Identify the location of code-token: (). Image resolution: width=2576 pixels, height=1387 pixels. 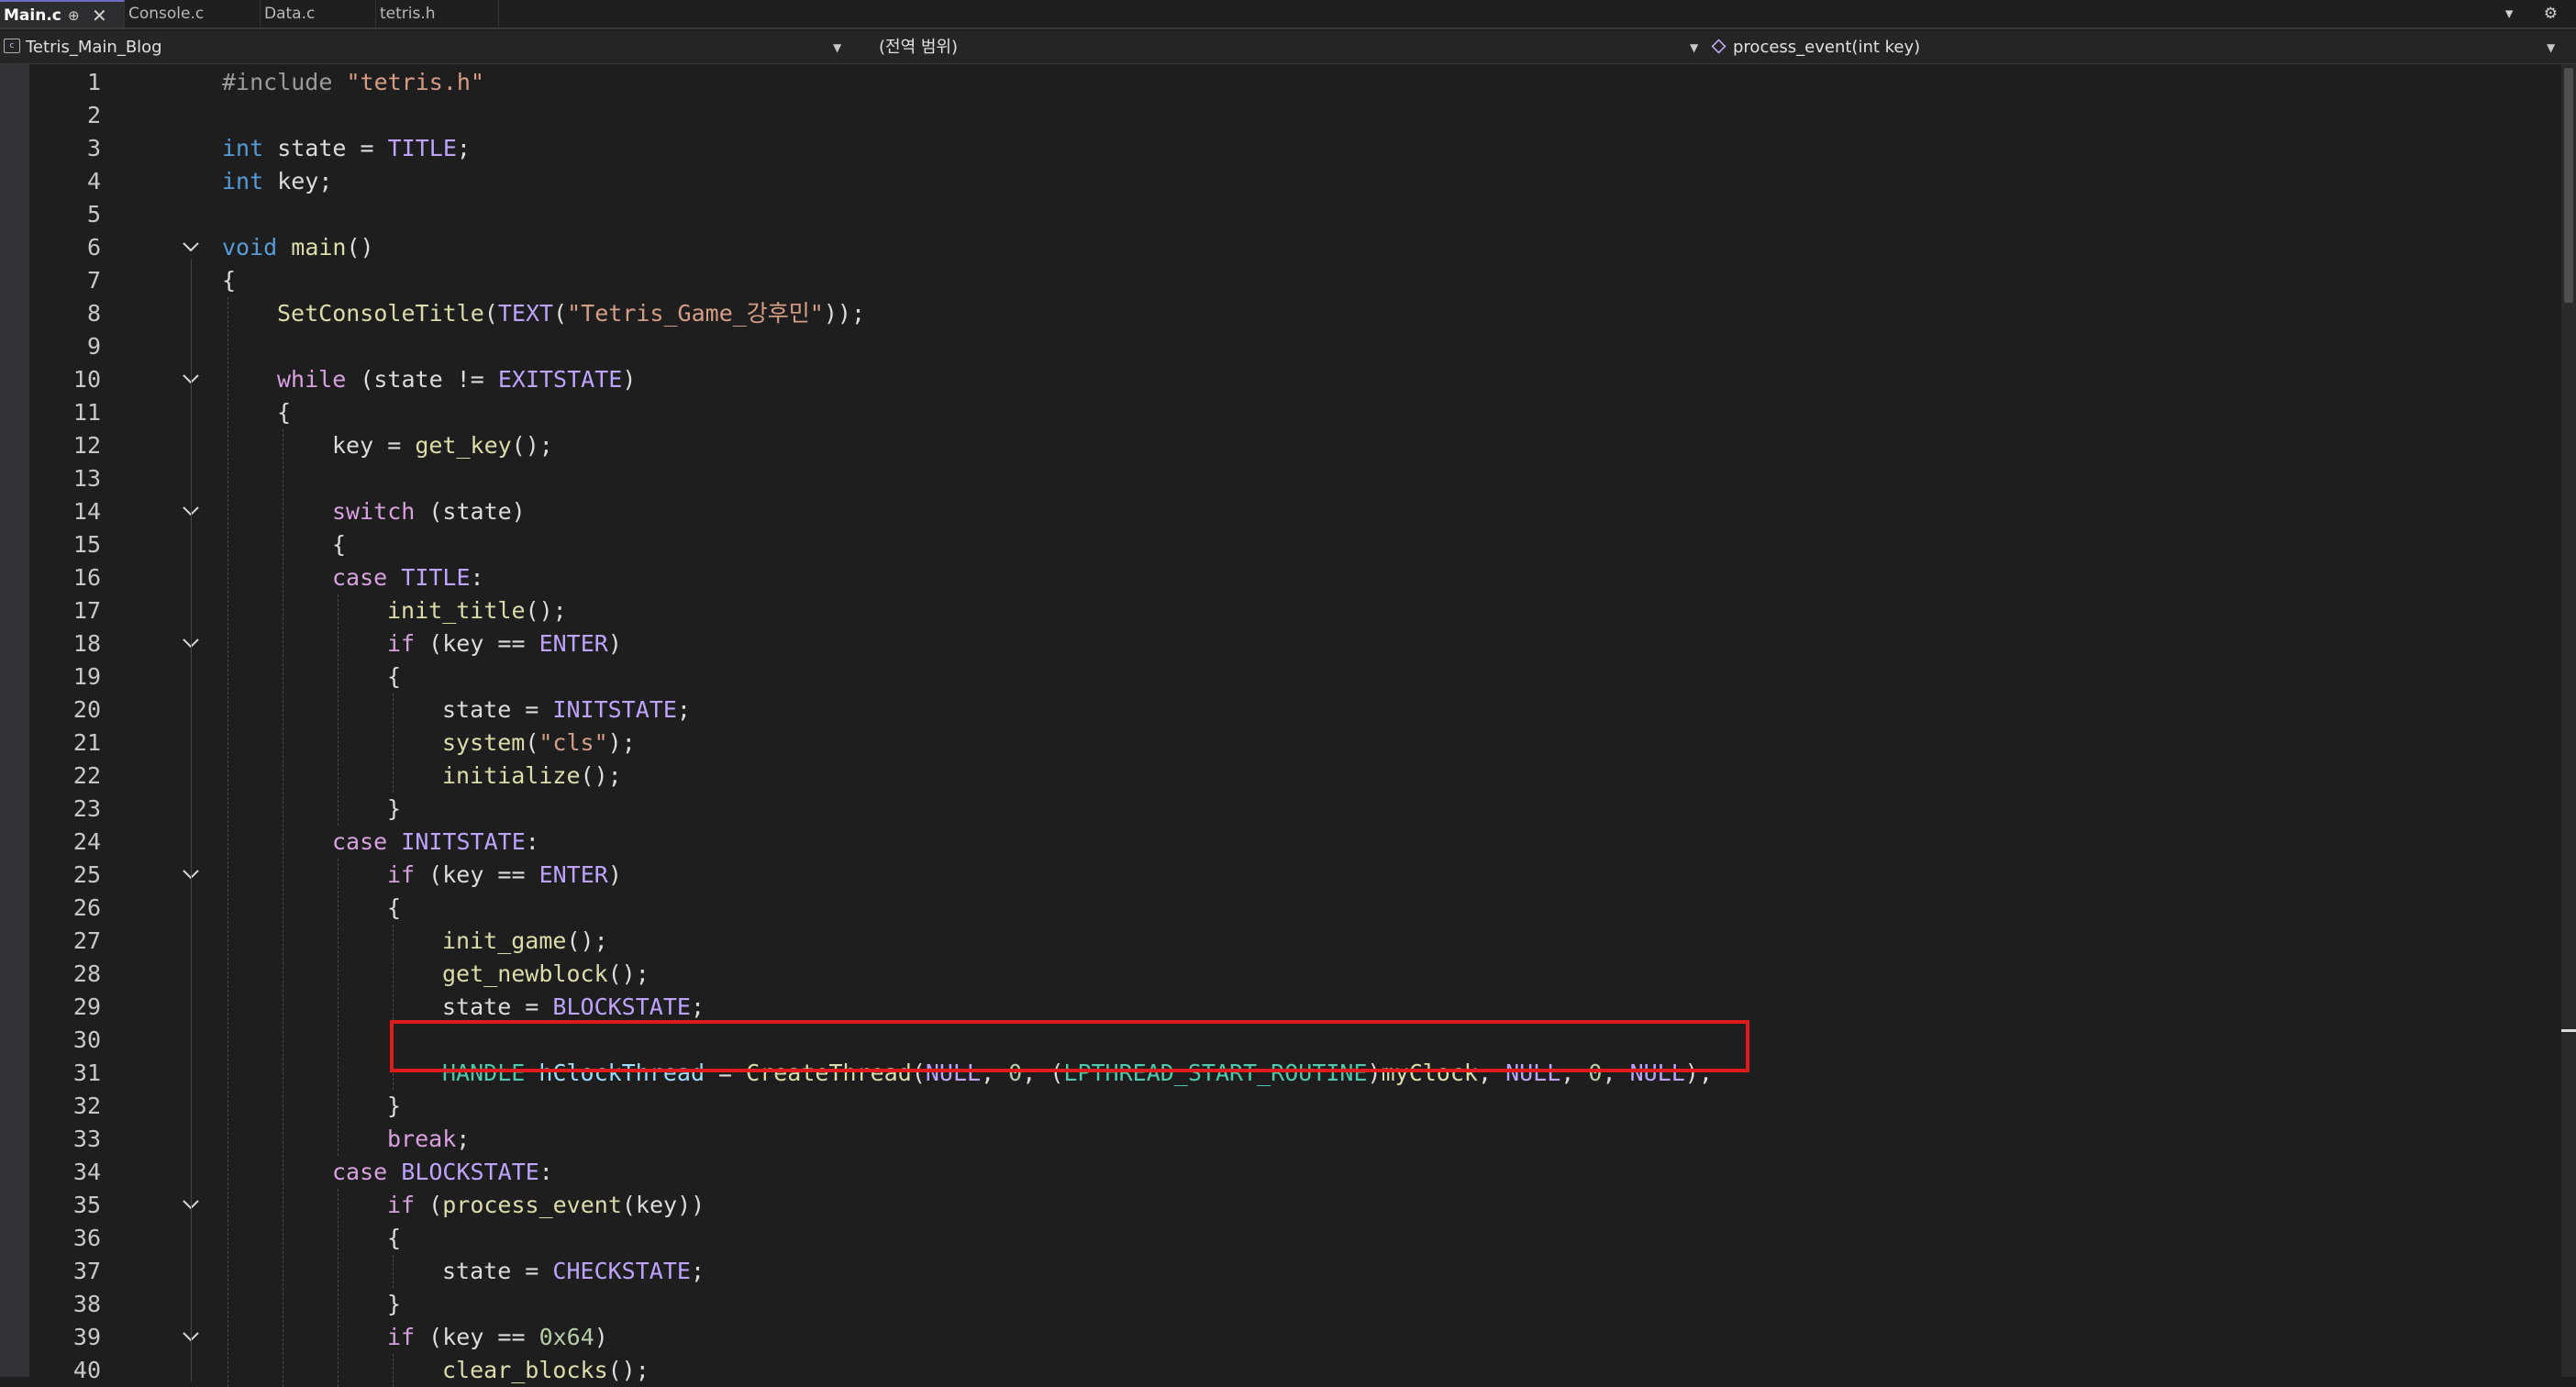
(360, 247).